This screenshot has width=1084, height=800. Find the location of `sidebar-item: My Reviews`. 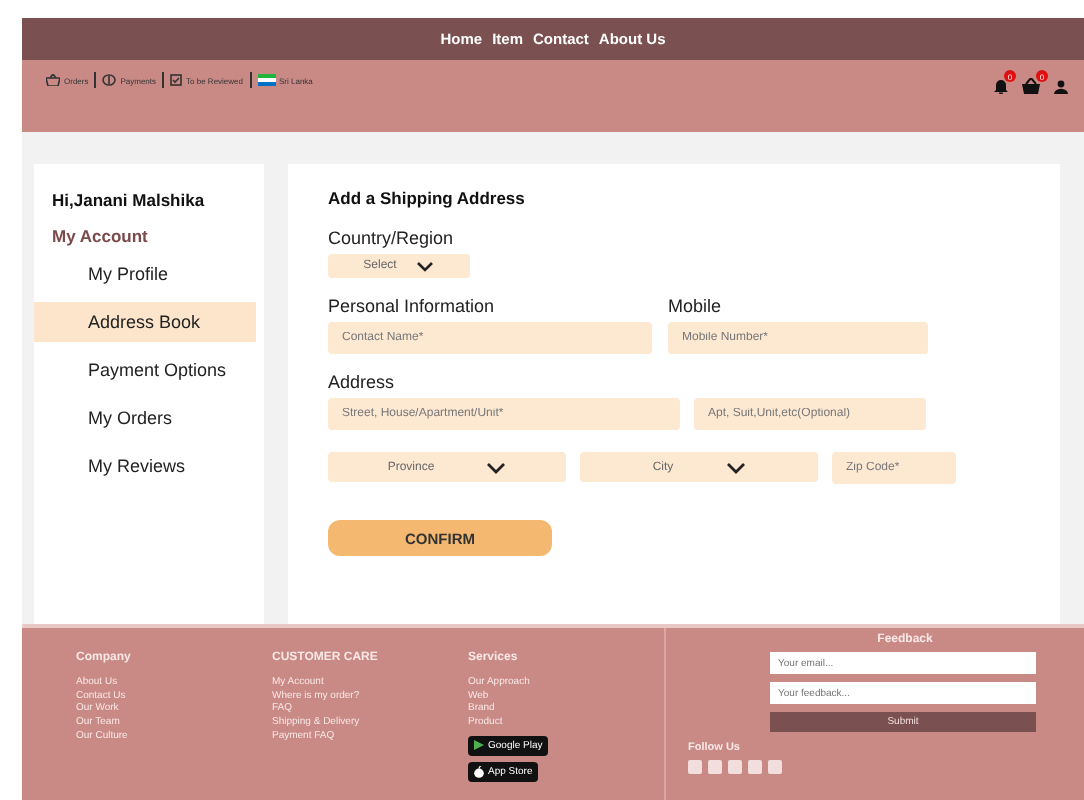

sidebar-item: My Reviews is located at coordinates (145, 466).